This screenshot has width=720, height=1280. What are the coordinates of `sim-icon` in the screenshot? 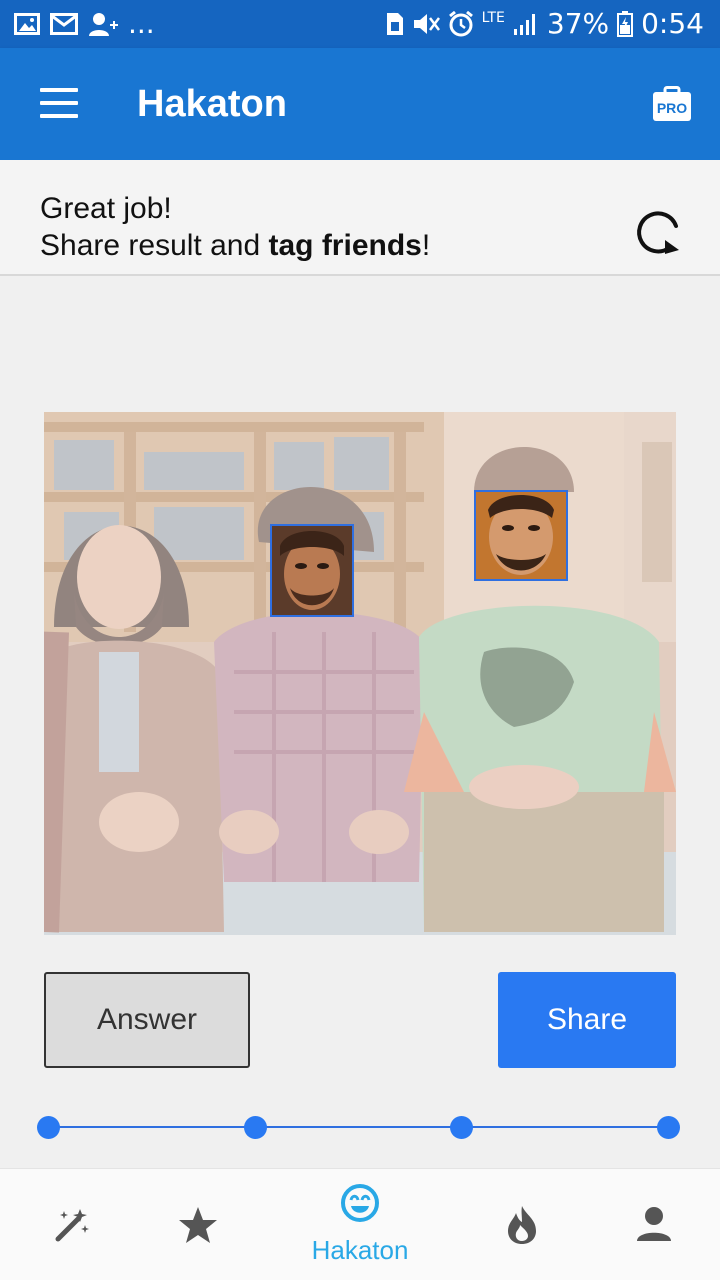 It's located at (394, 24).